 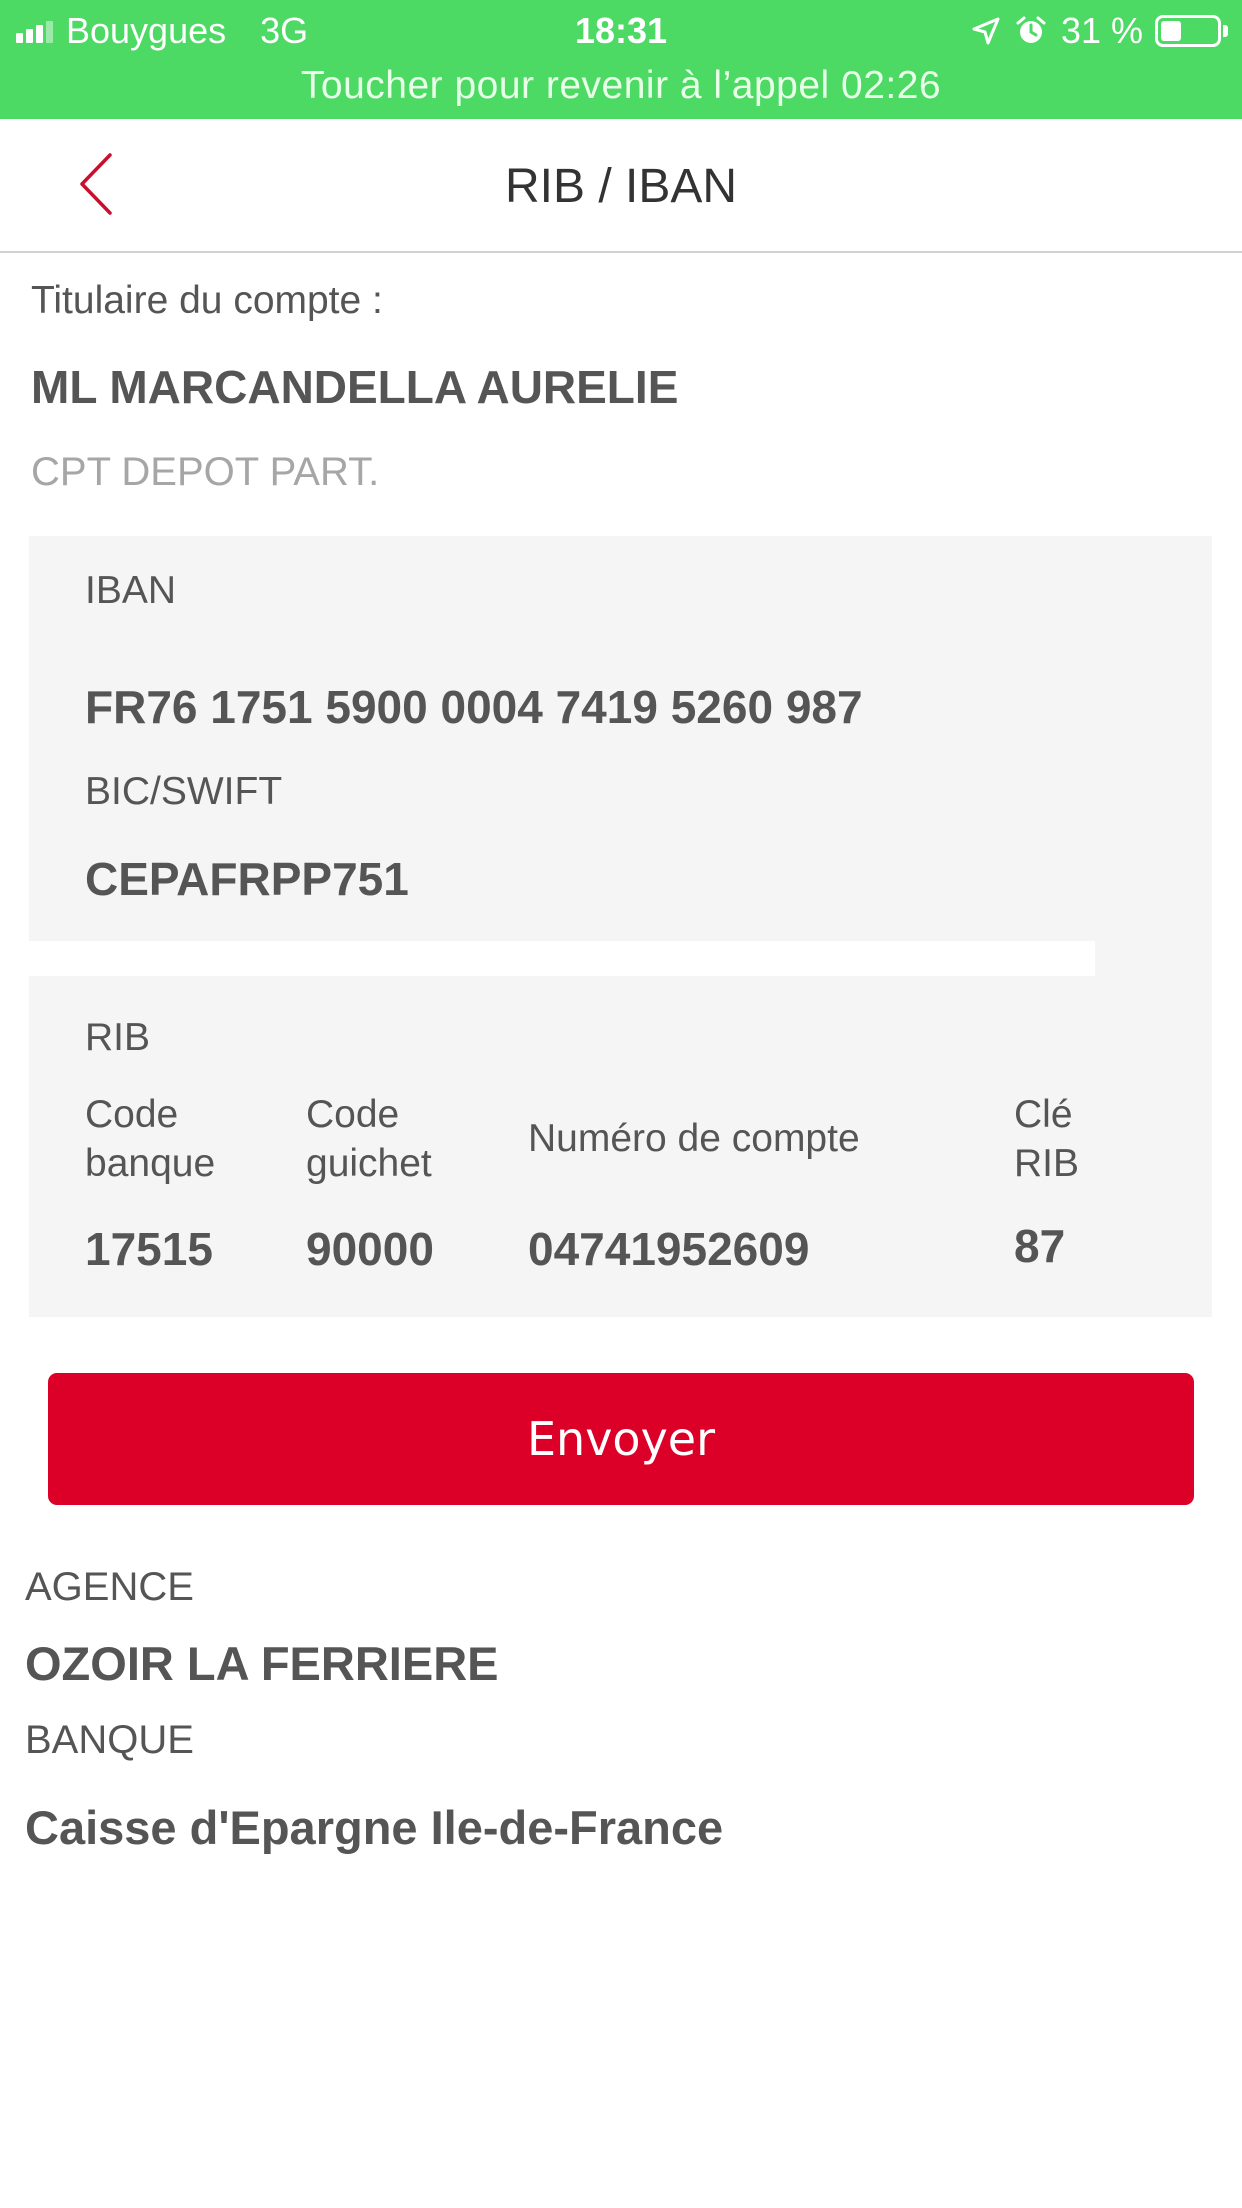 What do you see at coordinates (1153, 958) in the screenshot?
I see `panel-connector` at bounding box center [1153, 958].